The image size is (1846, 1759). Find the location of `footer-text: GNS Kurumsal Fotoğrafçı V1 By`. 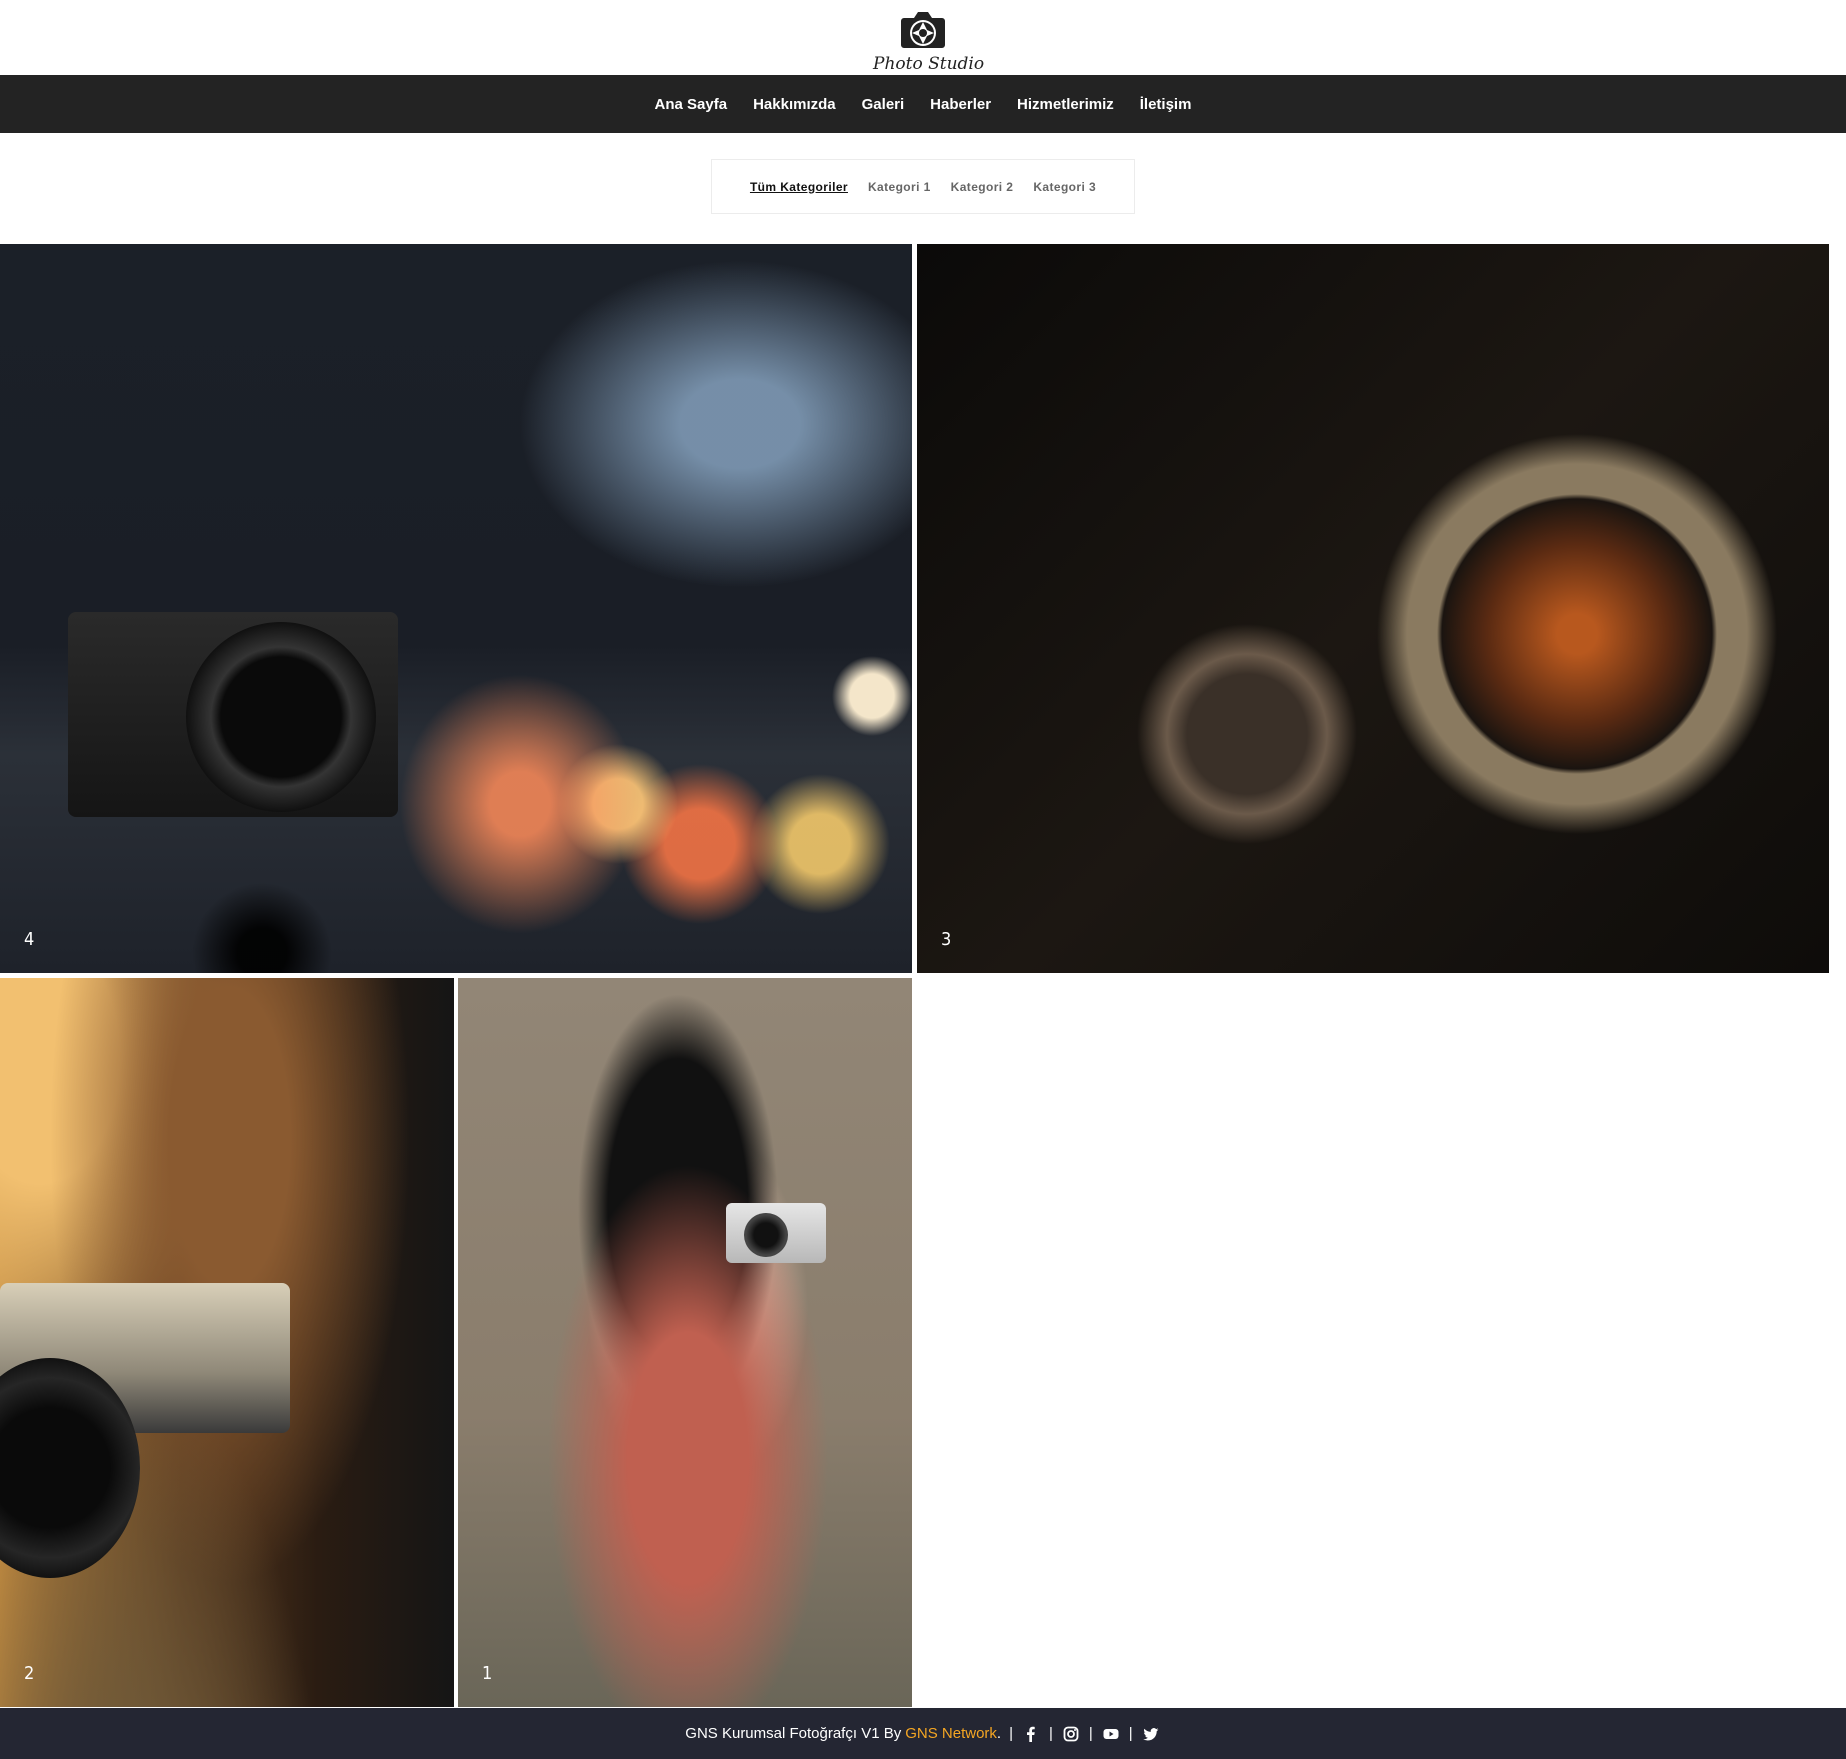

footer-text: GNS Kurumsal Fotoğrafçı V1 By is located at coordinates (793, 1733).